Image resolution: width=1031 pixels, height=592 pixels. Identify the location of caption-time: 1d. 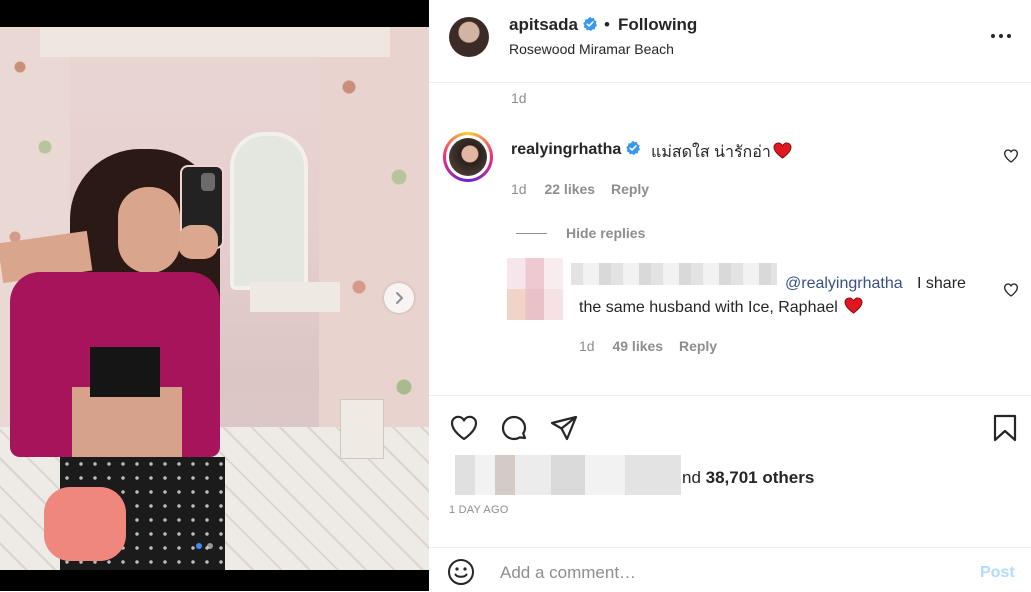
(519, 98).